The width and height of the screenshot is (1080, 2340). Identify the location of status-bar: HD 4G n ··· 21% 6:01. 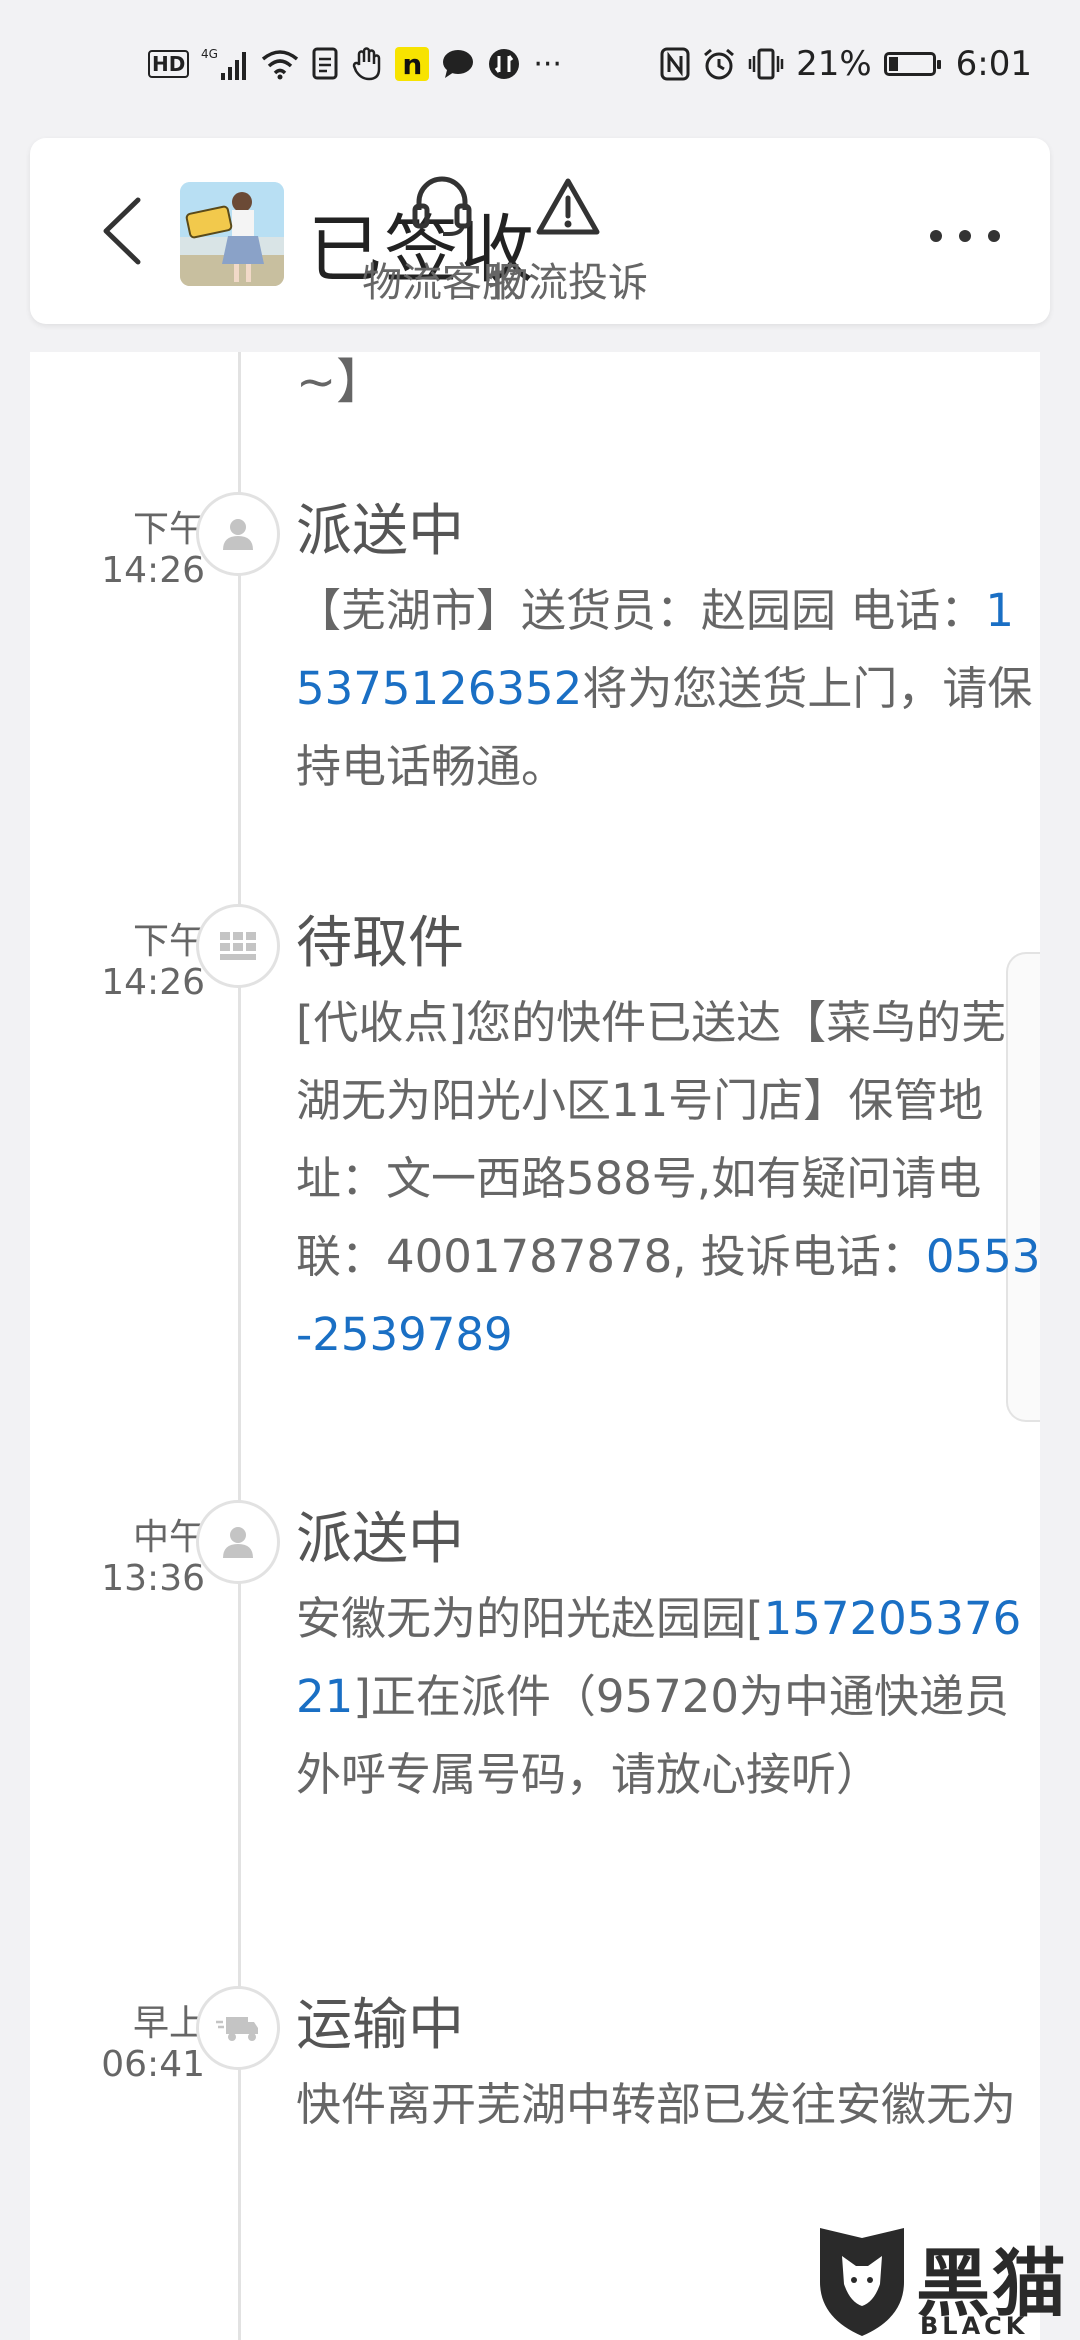
(540, 65).